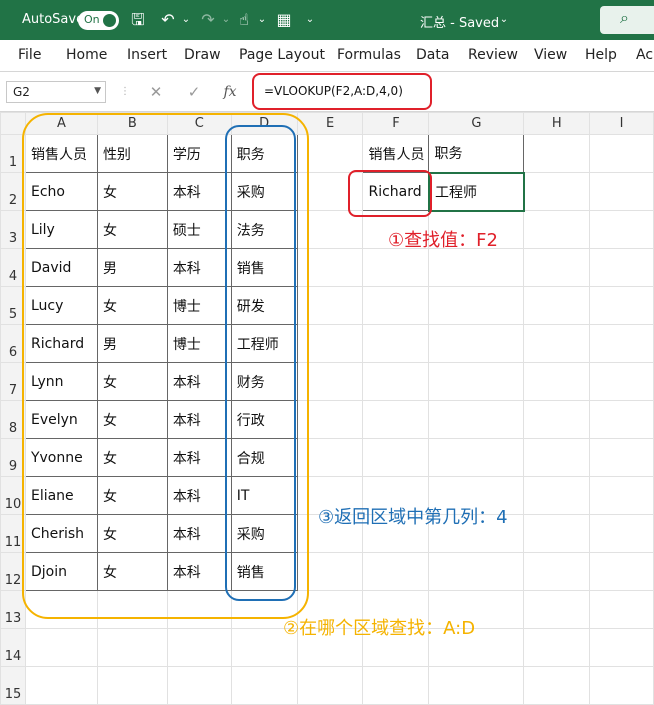 The image size is (654, 705). I want to click on cell-c4: 本科, so click(199, 267).